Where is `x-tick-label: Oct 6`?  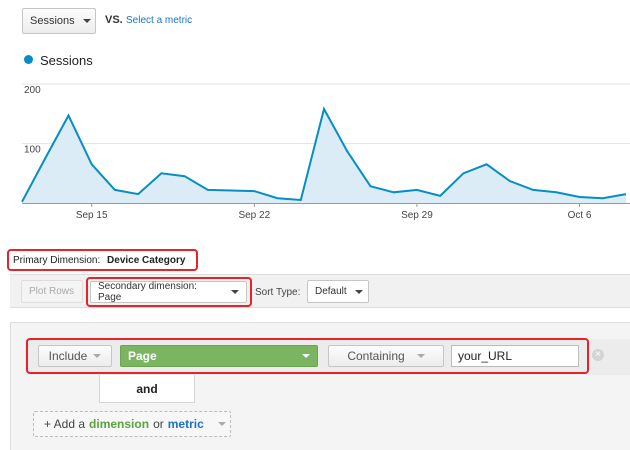 x-tick-label: Oct 6 is located at coordinates (580, 215).